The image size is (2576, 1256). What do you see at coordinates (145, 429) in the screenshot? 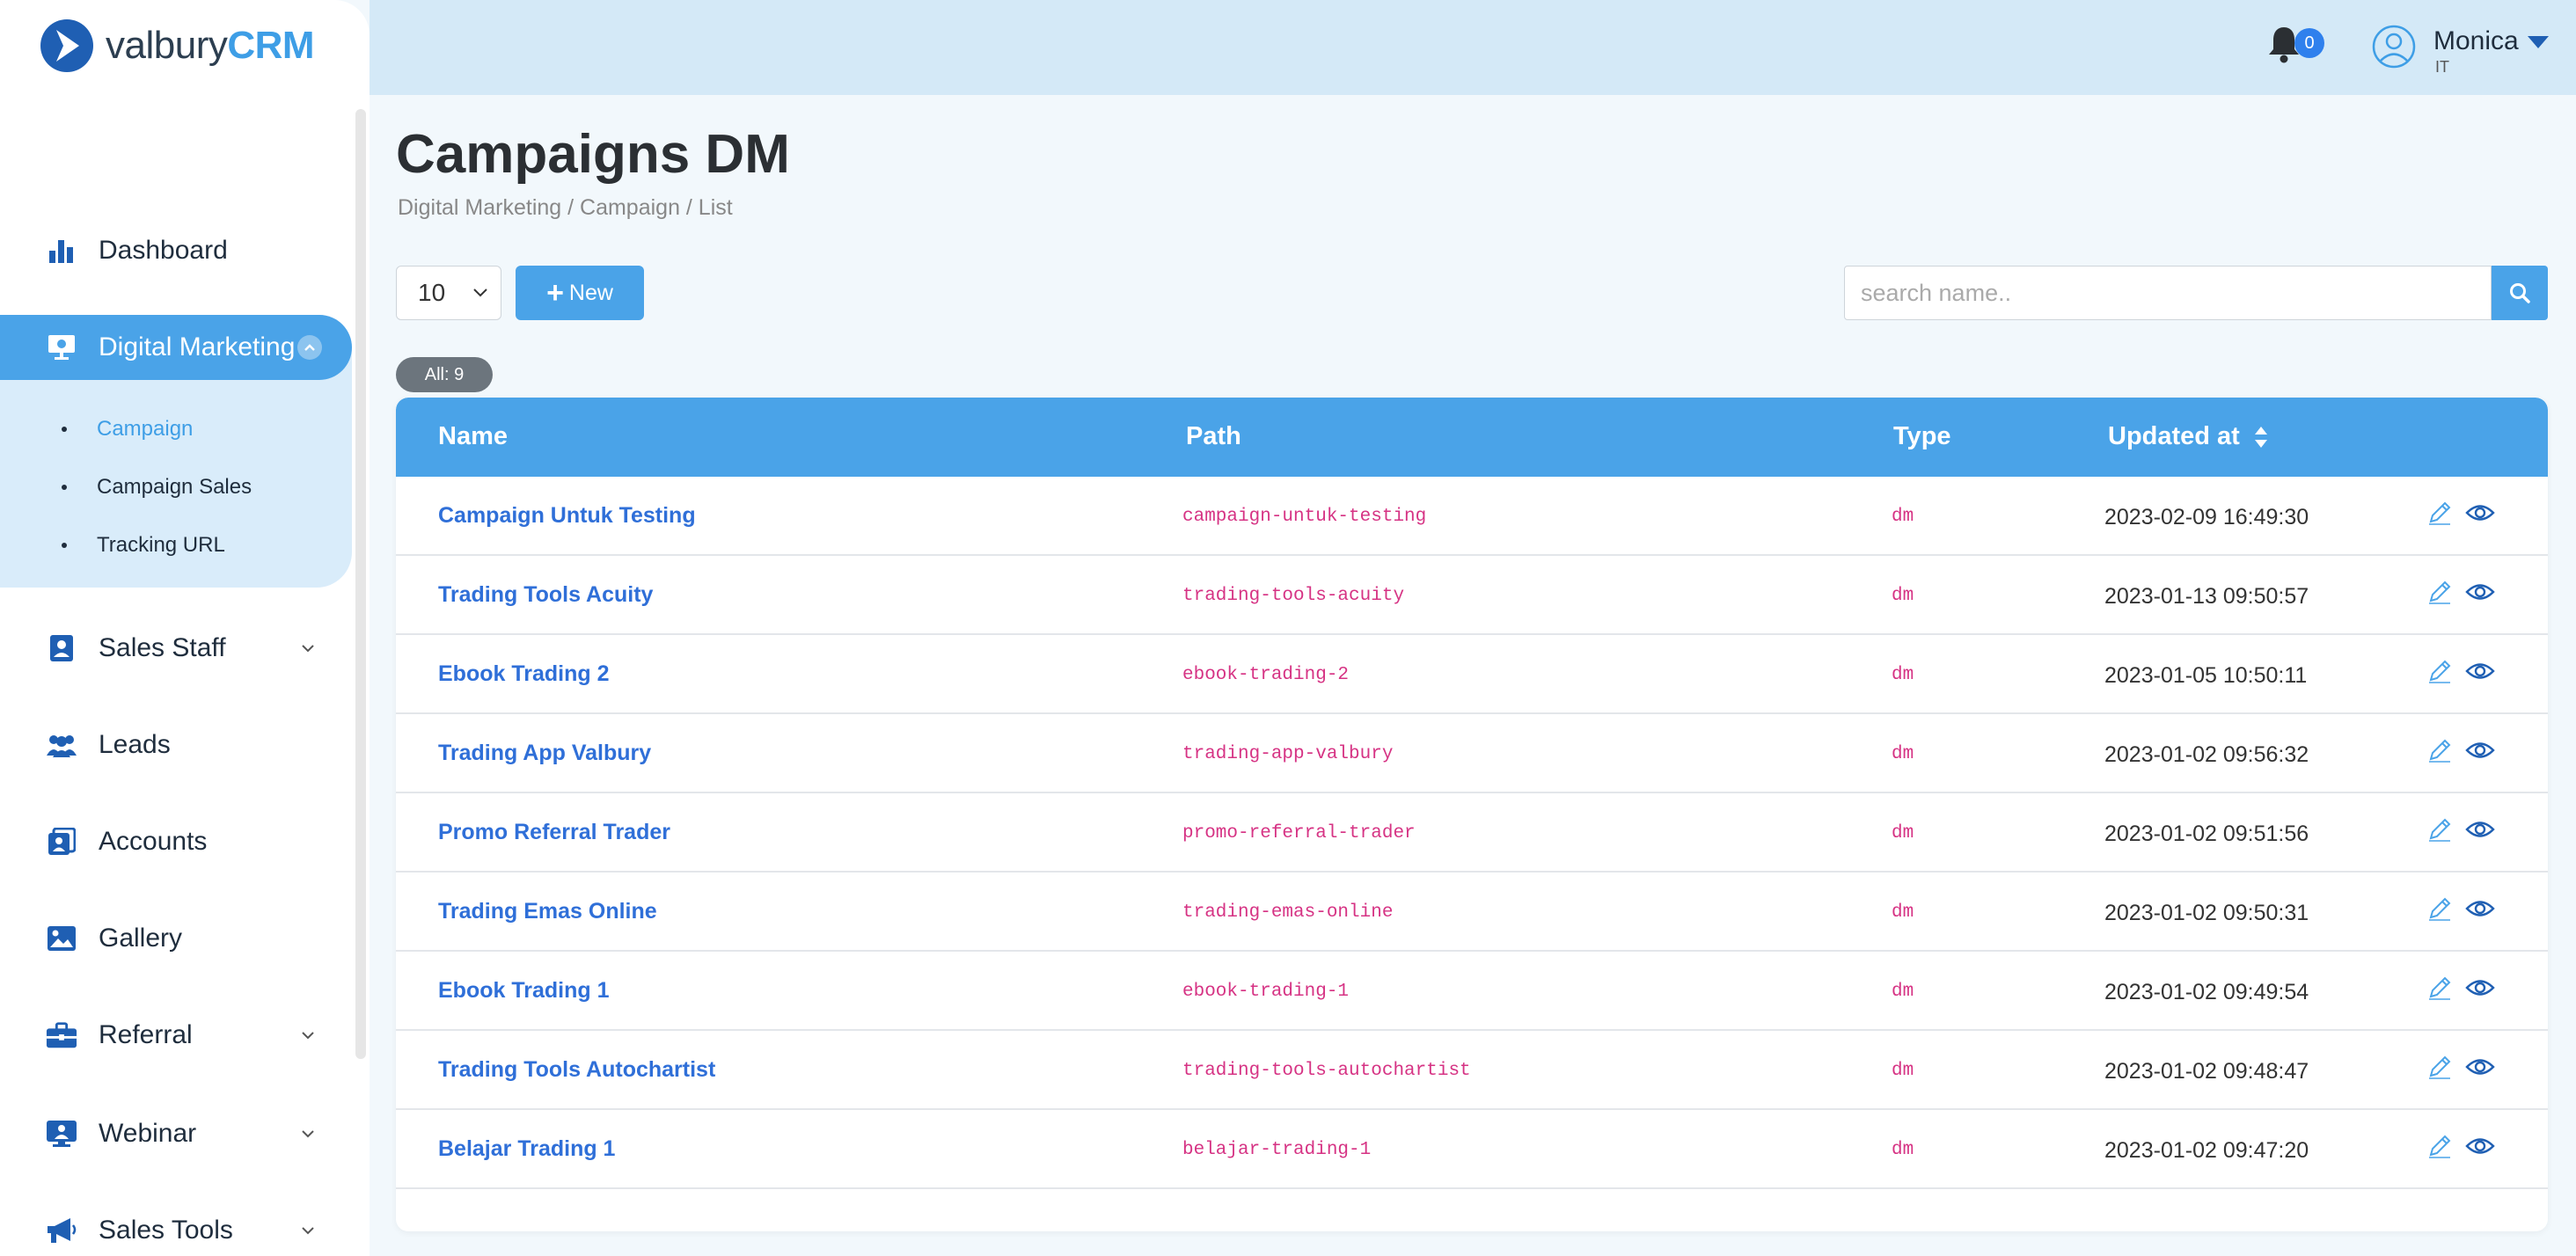
I see `submenu-label: Campaign` at bounding box center [145, 429].